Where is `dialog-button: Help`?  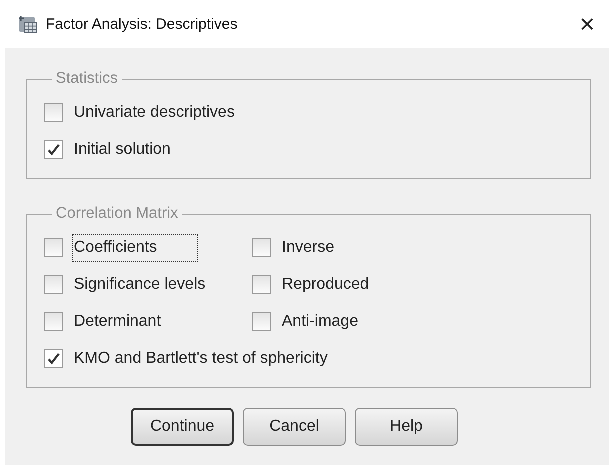 dialog-button: Help is located at coordinates (406, 427).